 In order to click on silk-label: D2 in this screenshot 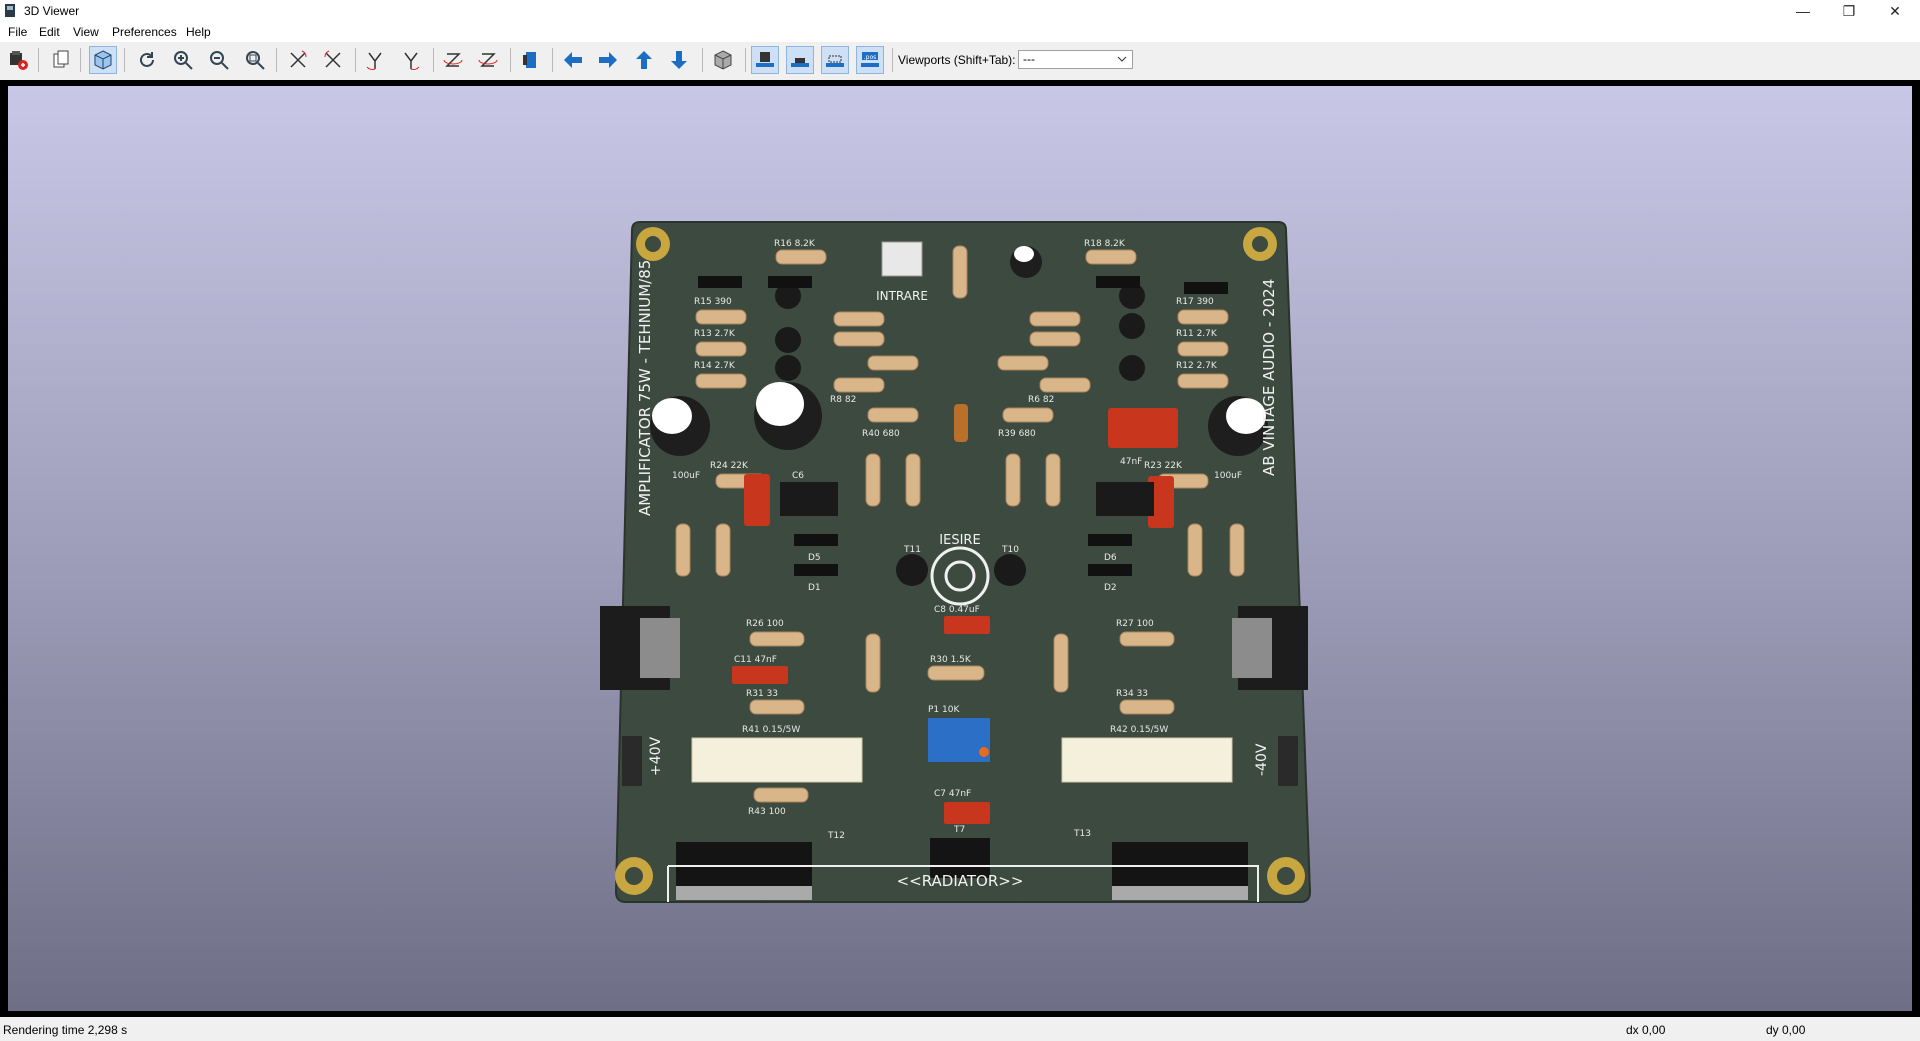, I will do `click(1110, 588)`.